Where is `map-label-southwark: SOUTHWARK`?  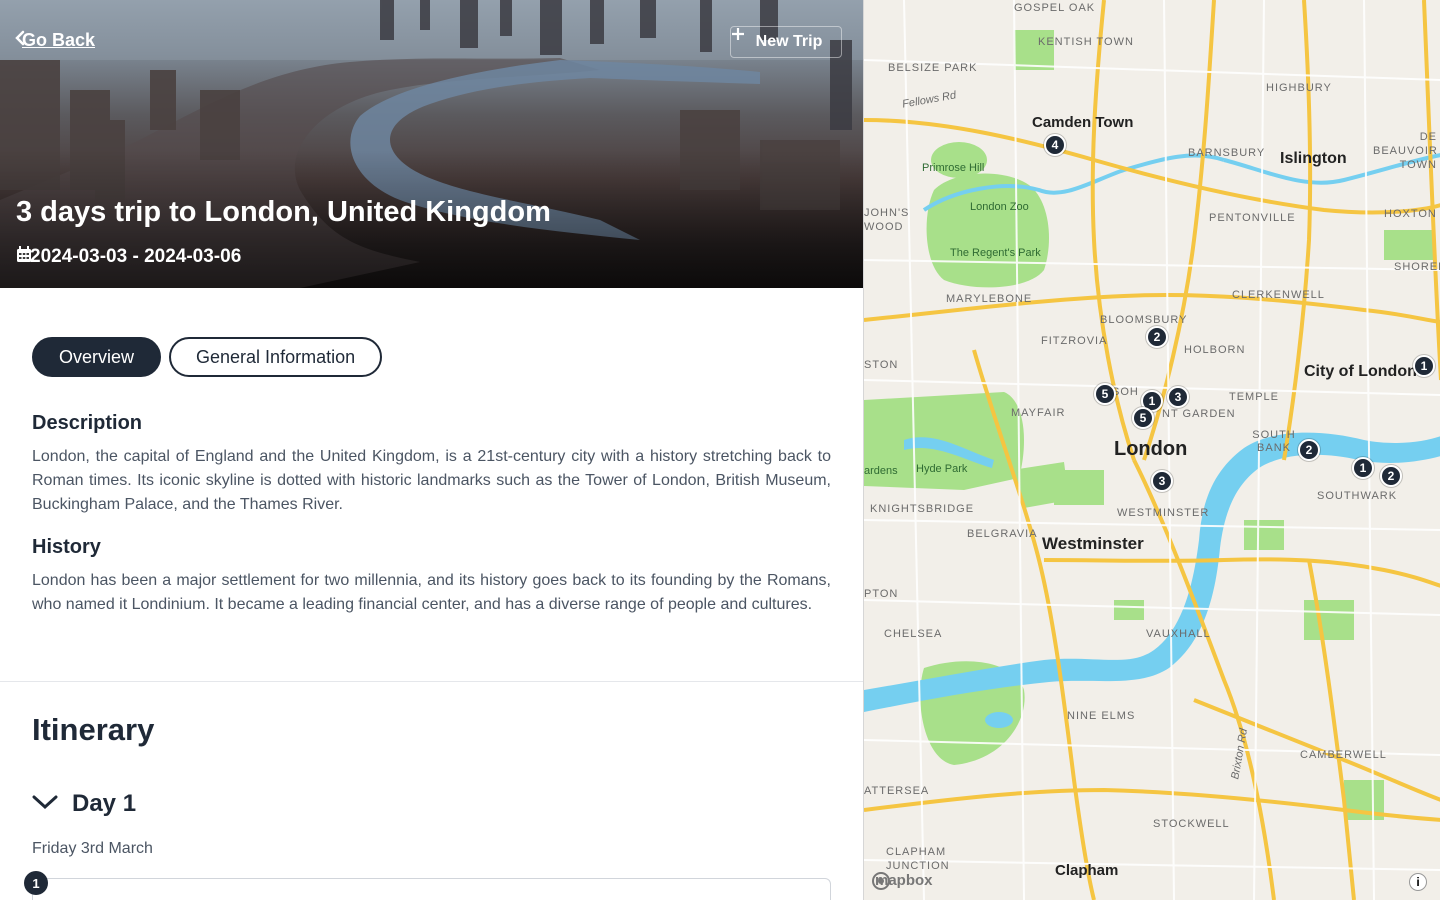
map-label-southwark: SOUTHWARK is located at coordinates (1357, 496).